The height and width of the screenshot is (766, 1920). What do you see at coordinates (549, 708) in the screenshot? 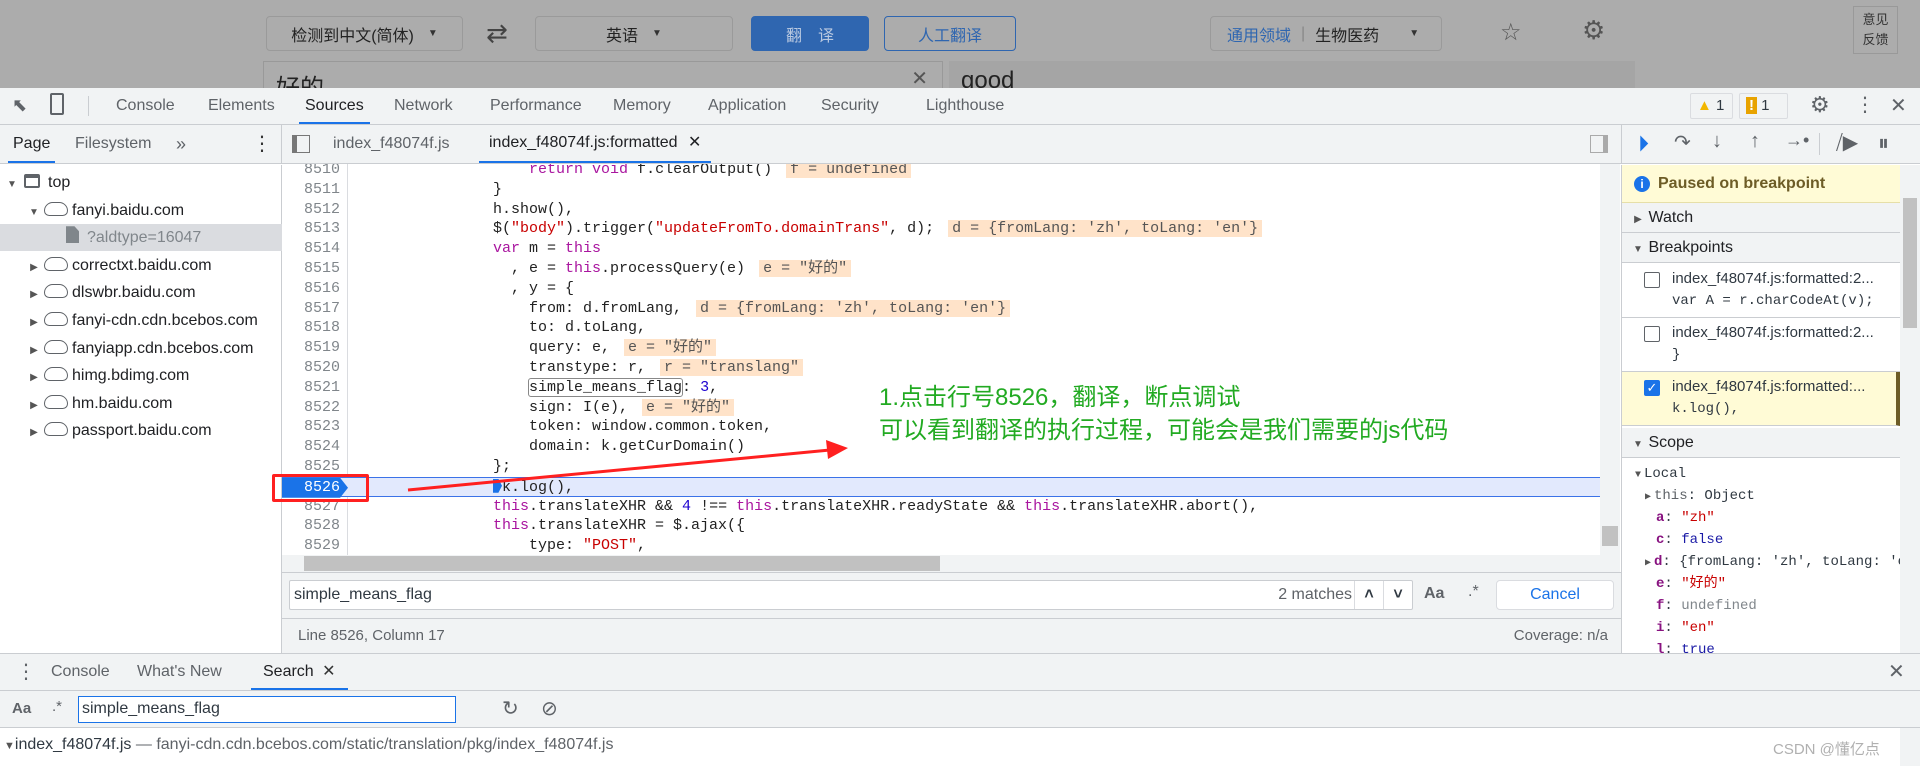
I see `clear-search-icon: ⊘` at bounding box center [549, 708].